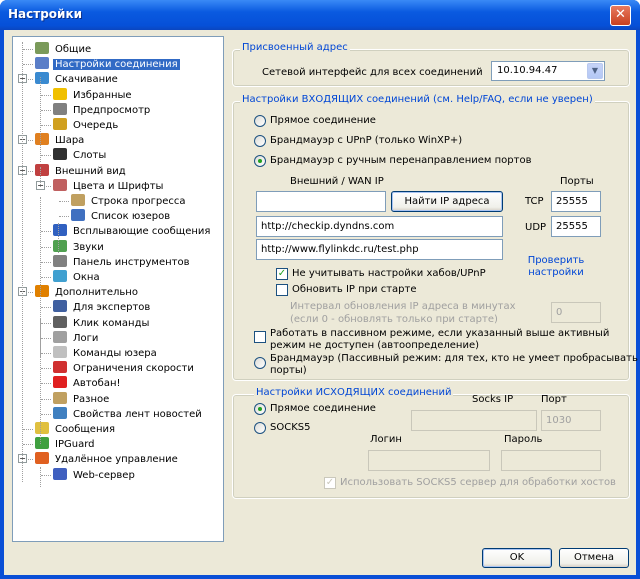 The image size is (640, 579). Describe the element at coordinates (96, 125) in the screenshot. I see `tree-item-label: Очередь` at that location.